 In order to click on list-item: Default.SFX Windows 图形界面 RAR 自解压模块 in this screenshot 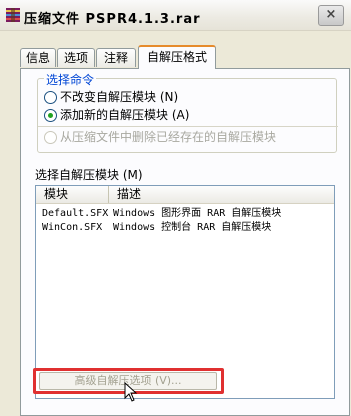, I will do `click(185, 213)`.